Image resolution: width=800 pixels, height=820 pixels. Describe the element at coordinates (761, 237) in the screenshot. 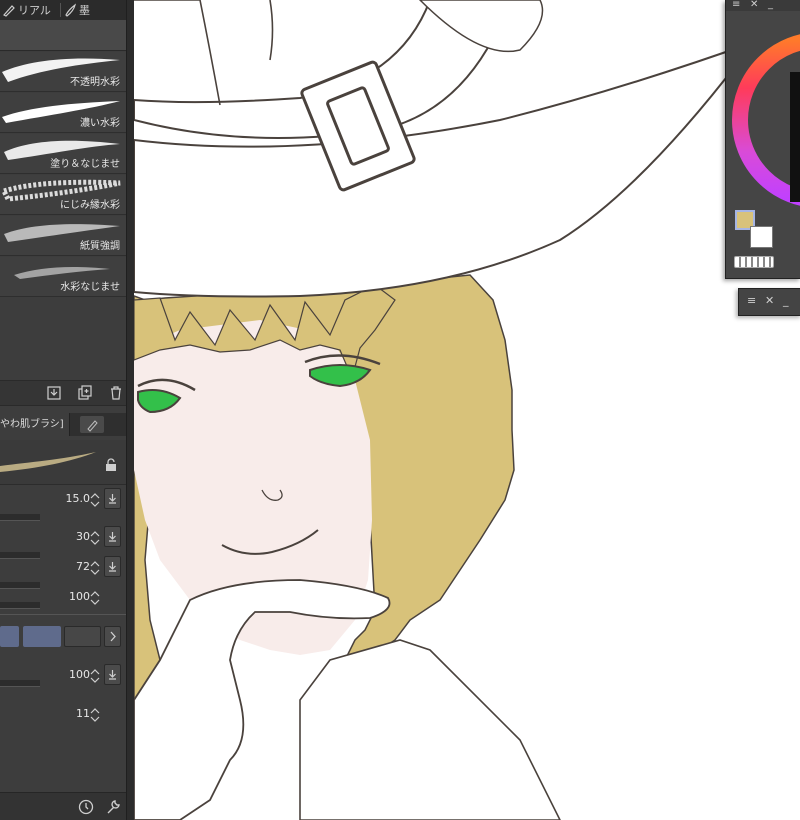

I see `sub-color-swatch` at that location.